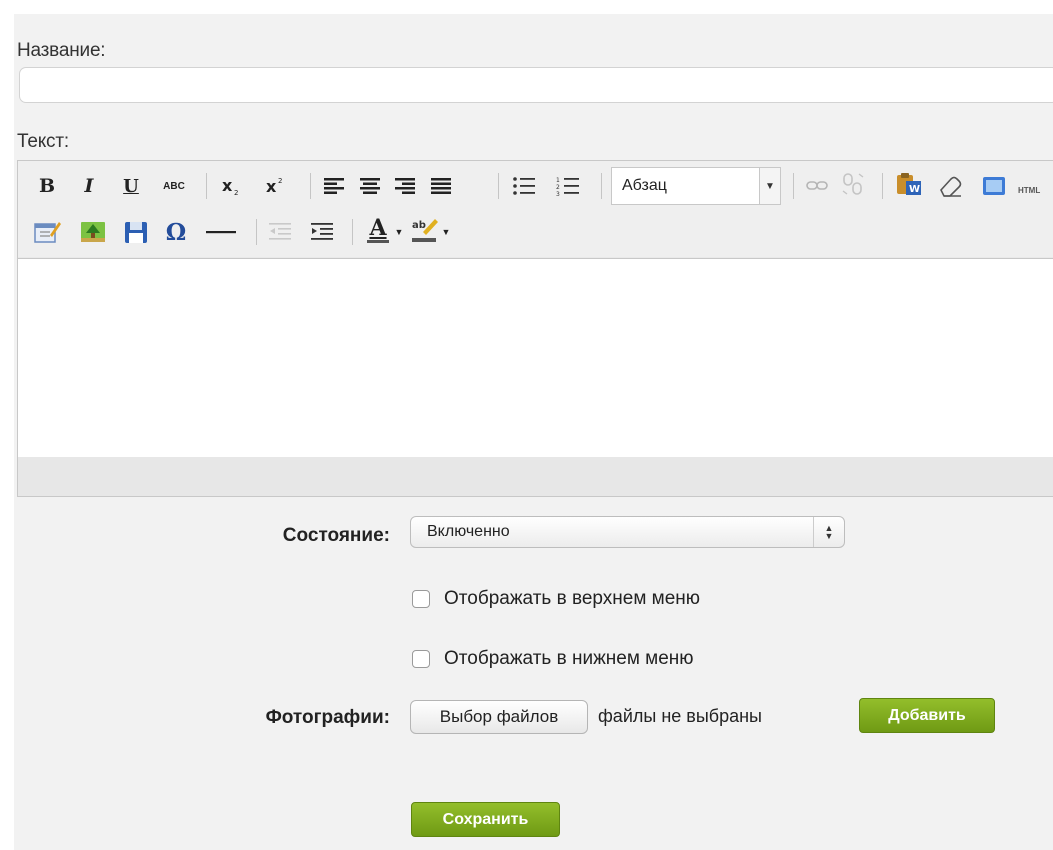 The image size is (1053, 850). I want to click on underline-icon: U, so click(131, 186).